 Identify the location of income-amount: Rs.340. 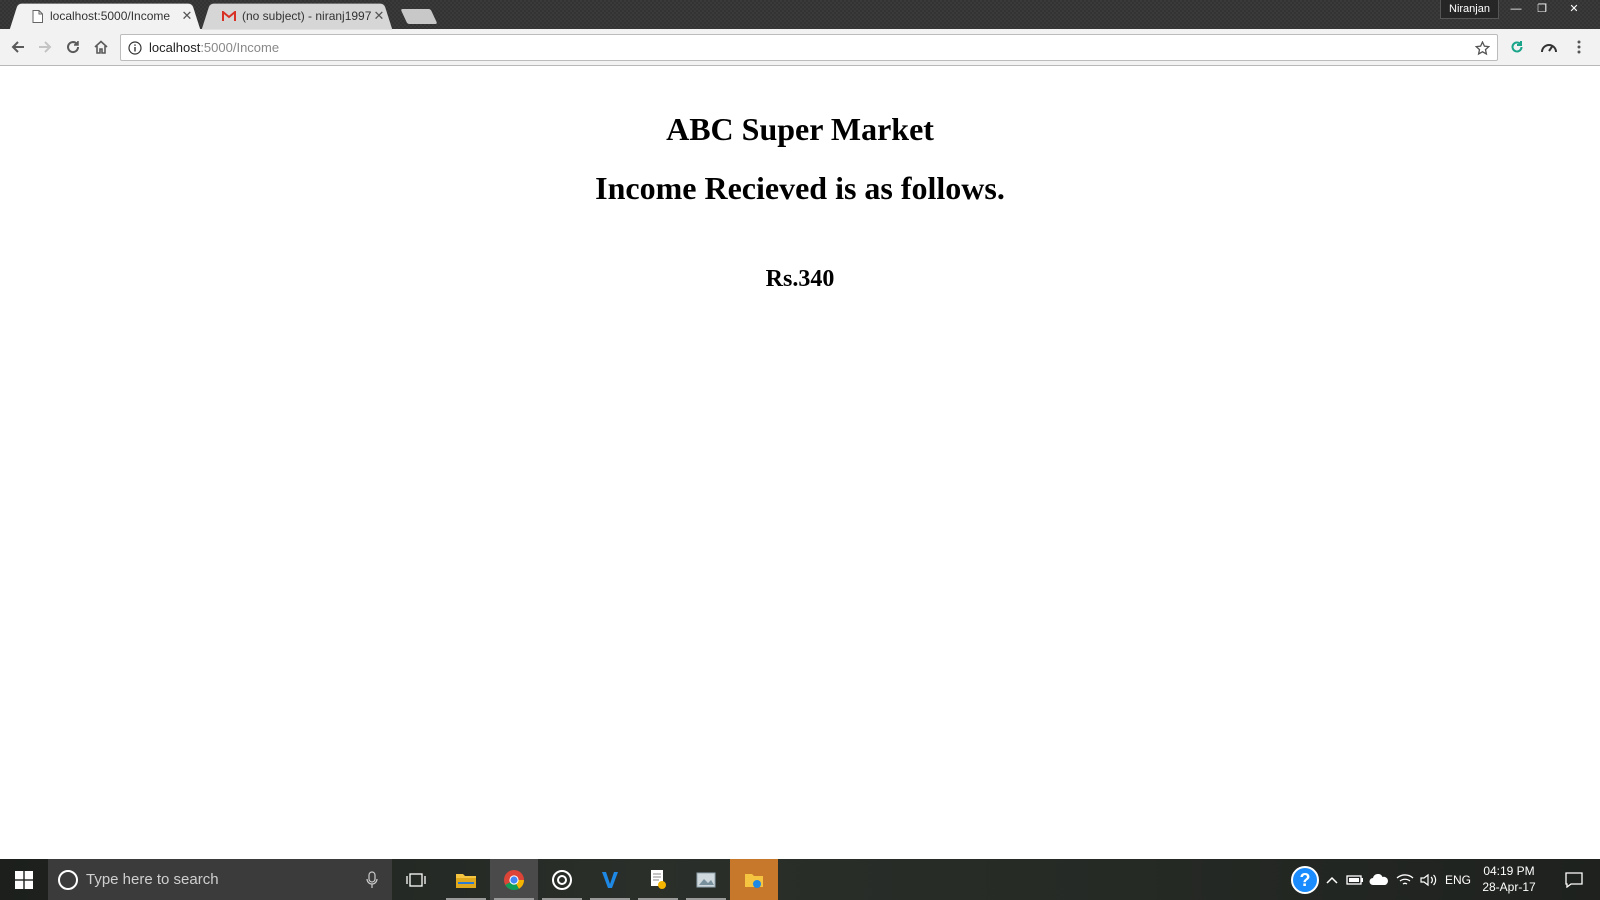
(800, 279).